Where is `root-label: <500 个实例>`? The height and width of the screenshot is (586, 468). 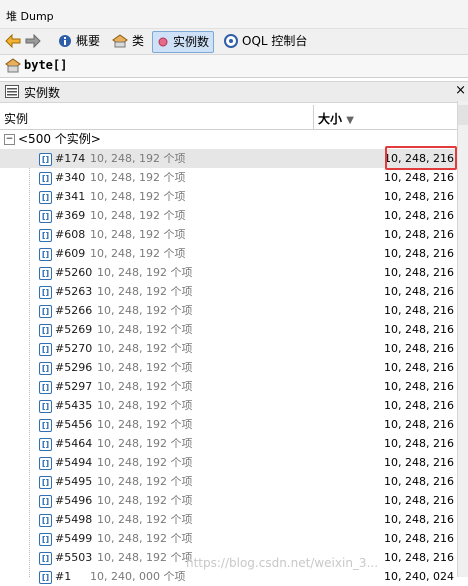 root-label: <500 个实例> is located at coordinates (59, 139).